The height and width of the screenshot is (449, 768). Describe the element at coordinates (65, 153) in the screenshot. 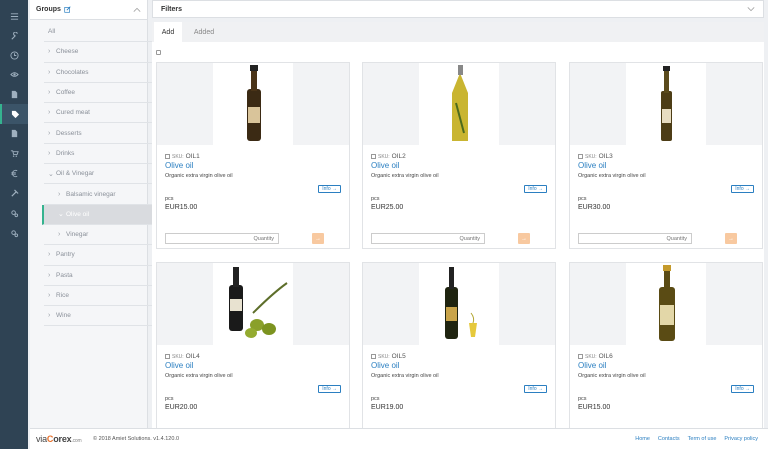

I see `group-item-label: Drinks` at that location.